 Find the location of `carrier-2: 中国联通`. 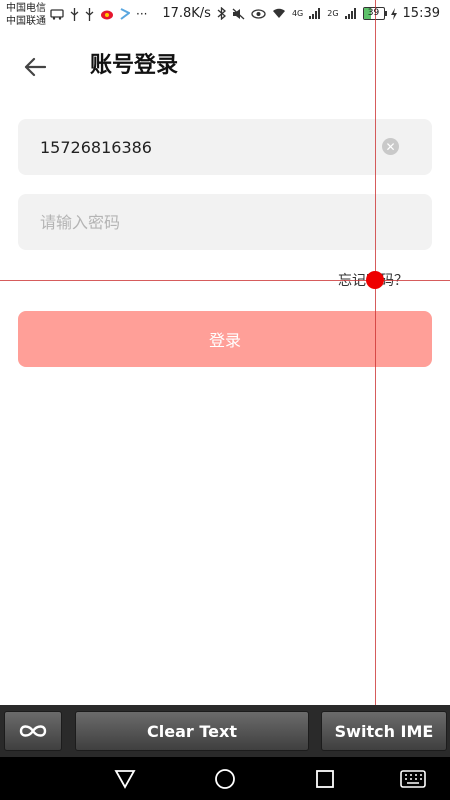

carrier-2: 中国联通 is located at coordinates (26, 21).